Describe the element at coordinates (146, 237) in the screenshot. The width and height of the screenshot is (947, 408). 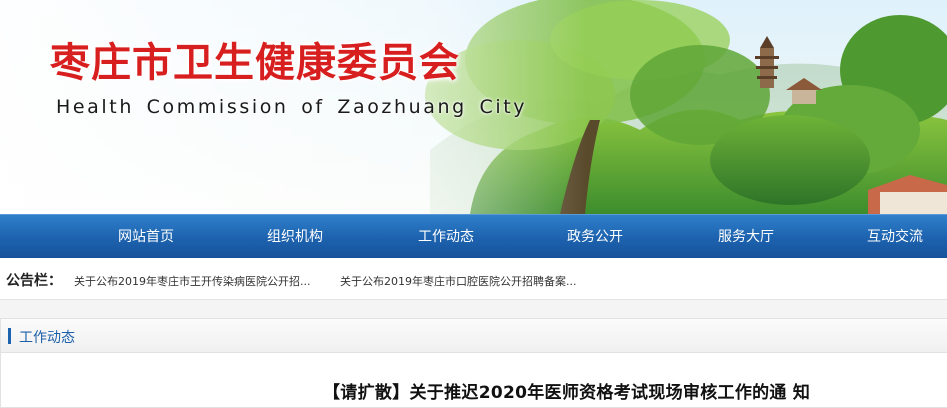
I see `nav-item-home: 网站首页` at that location.